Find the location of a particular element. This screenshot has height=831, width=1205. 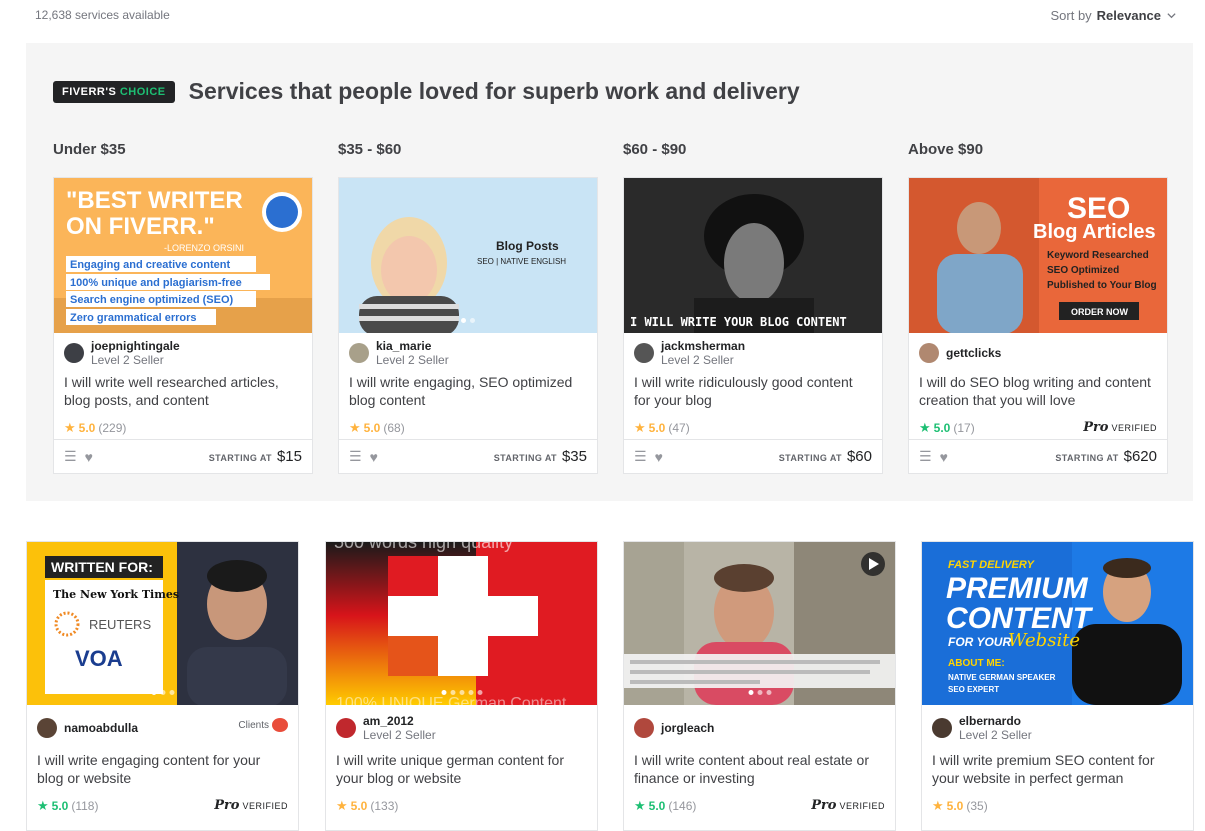

chevron-down-icon is located at coordinates (1171, 16).